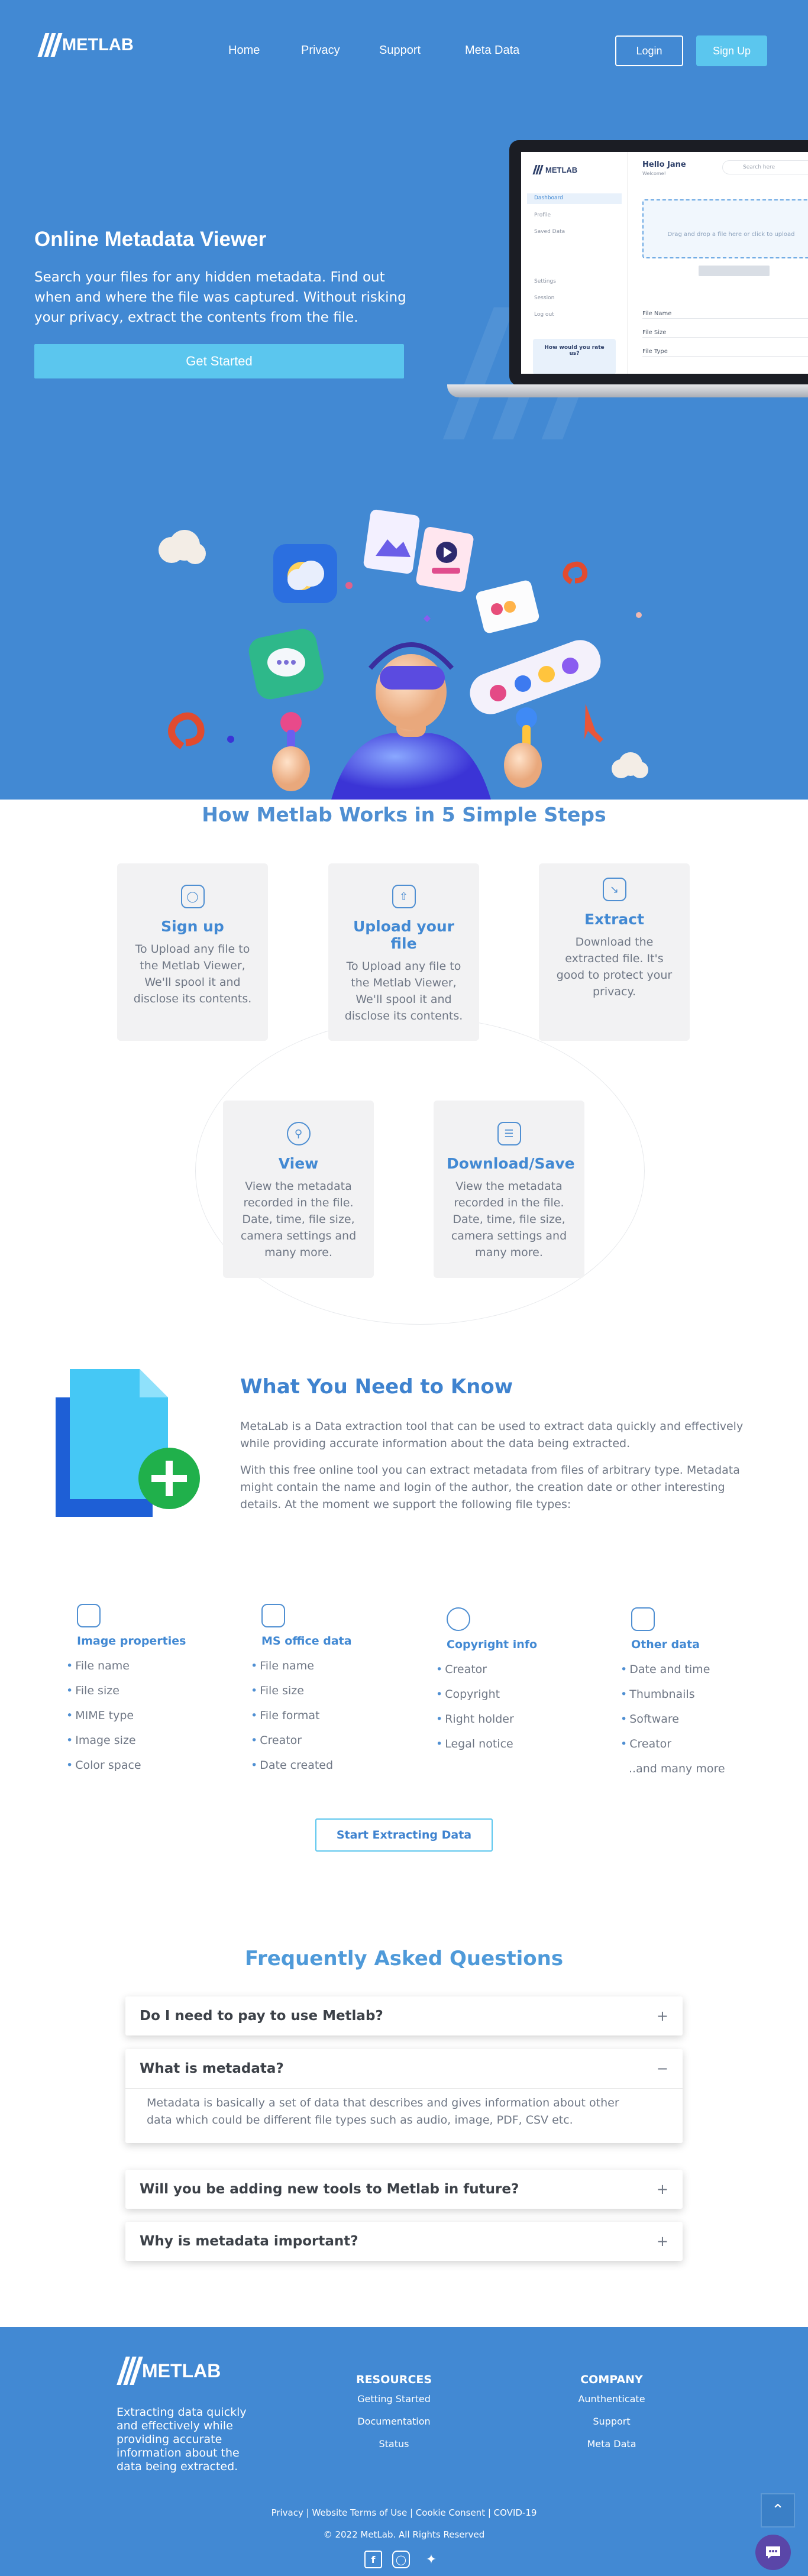 The height and width of the screenshot is (2576, 808). I want to click on get-started-button: Get Started, so click(219, 361).